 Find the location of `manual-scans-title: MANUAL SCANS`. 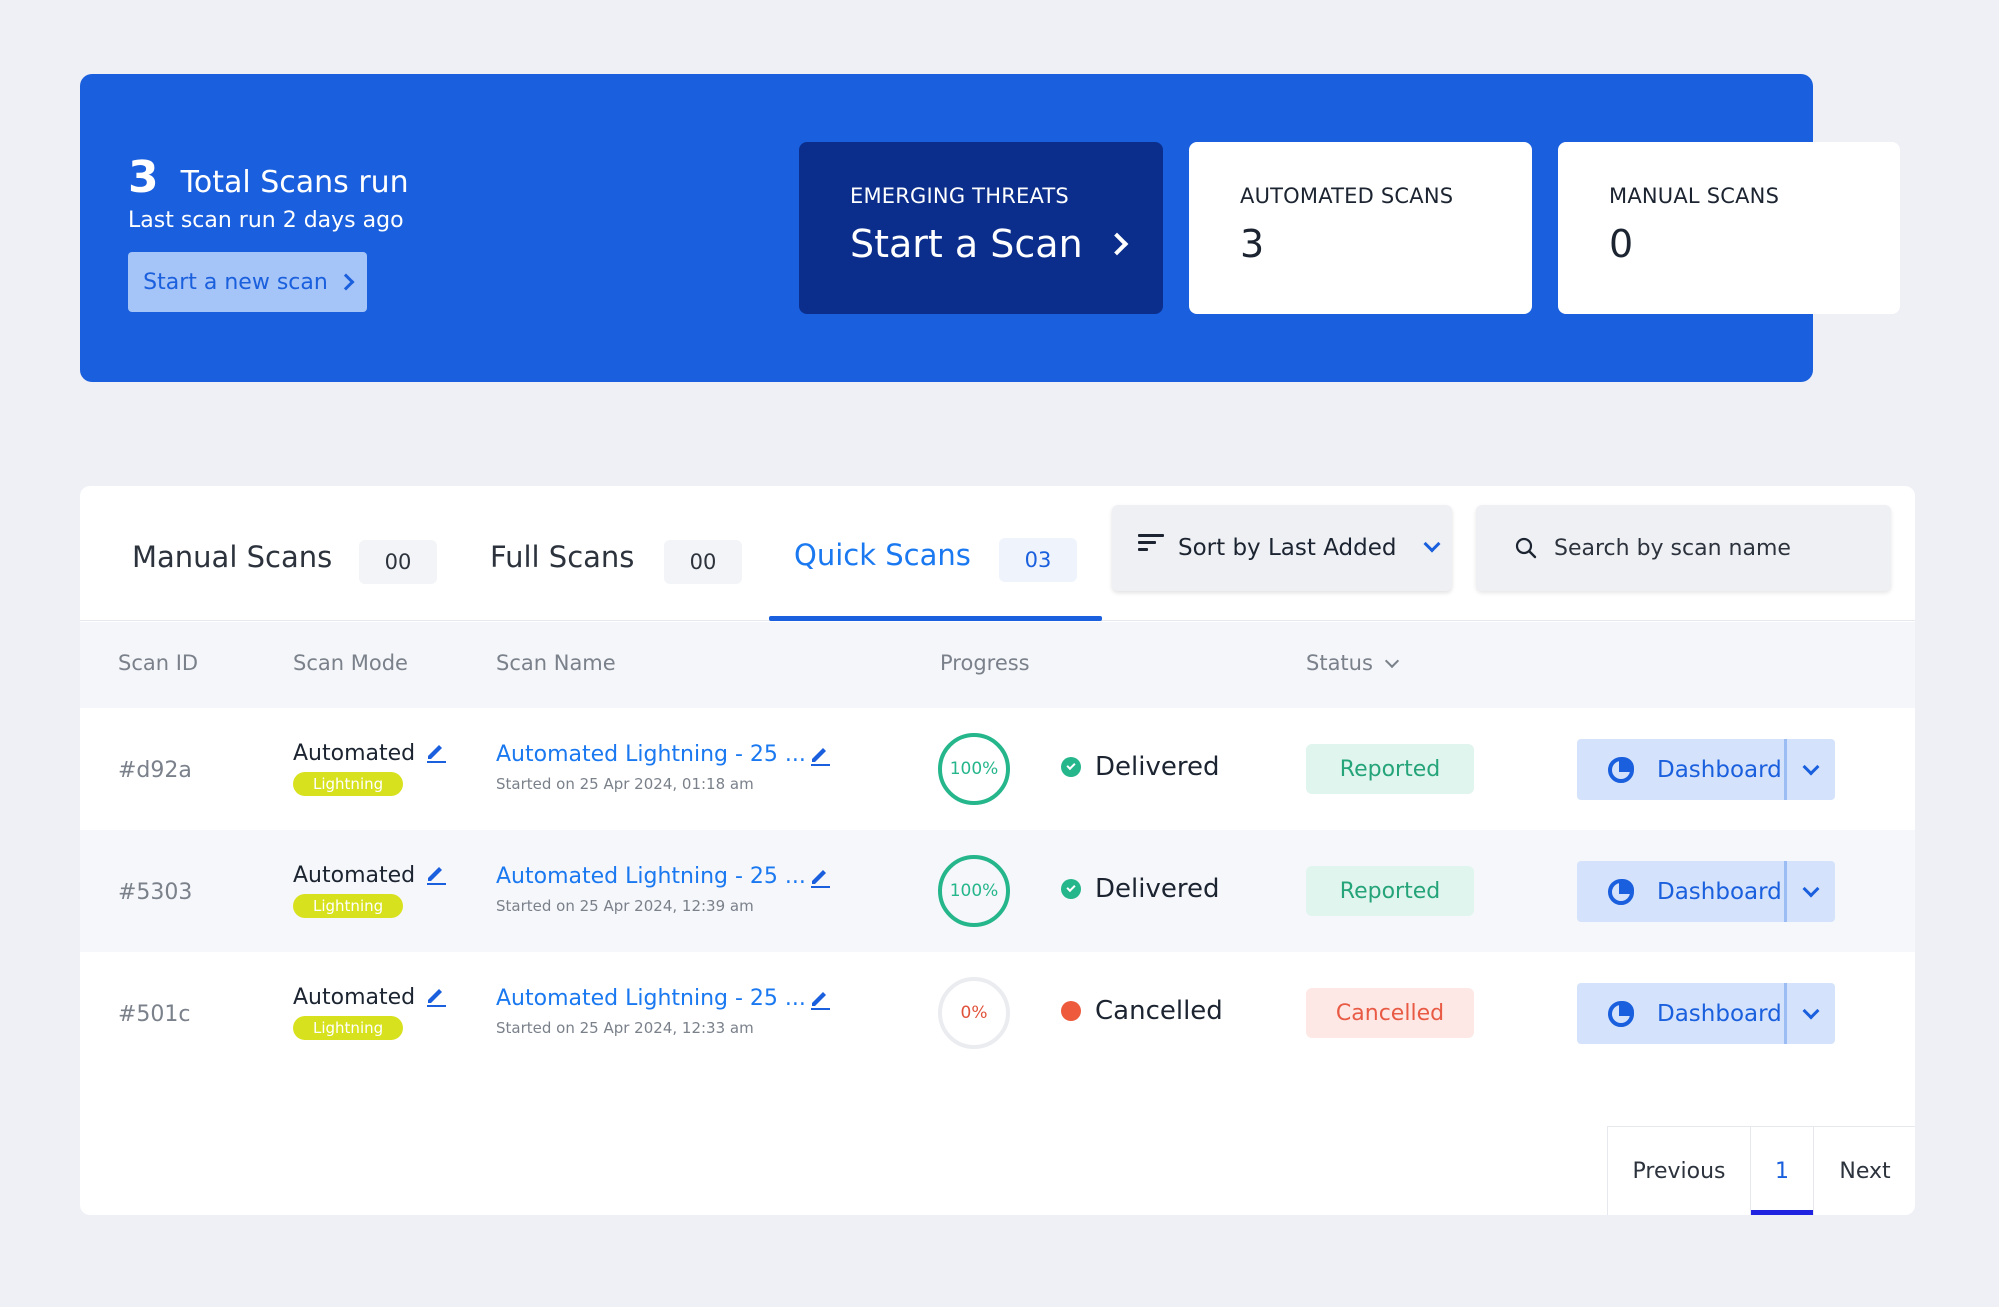

manual-scans-title: MANUAL SCANS is located at coordinates (1694, 196).